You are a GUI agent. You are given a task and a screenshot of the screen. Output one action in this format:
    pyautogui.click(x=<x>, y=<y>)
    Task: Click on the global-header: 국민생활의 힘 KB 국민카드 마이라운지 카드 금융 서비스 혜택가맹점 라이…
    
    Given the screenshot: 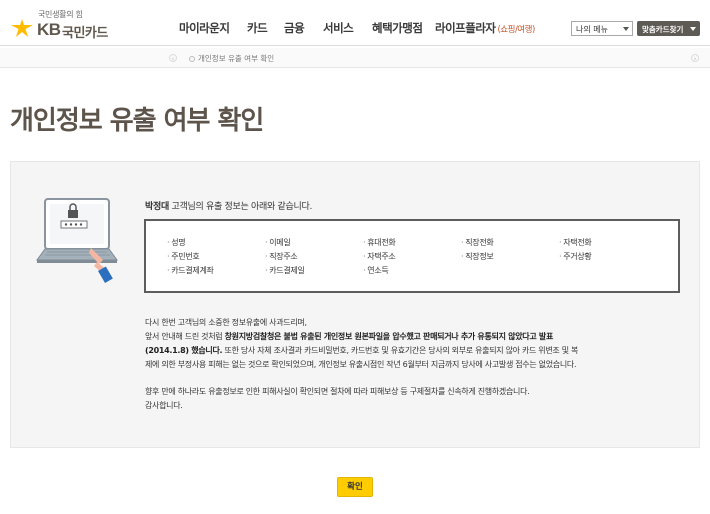 What is the action you would take?
    pyautogui.click(x=355, y=23)
    